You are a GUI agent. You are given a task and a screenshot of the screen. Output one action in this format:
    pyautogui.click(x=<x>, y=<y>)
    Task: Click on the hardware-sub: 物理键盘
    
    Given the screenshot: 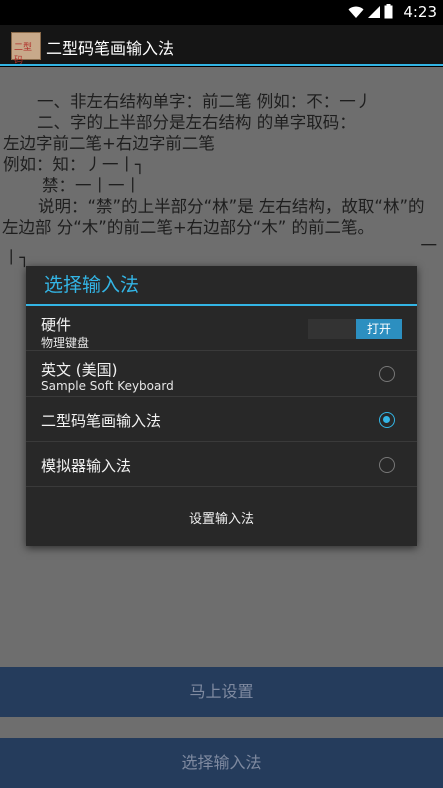 What is the action you would take?
    pyautogui.click(x=65, y=343)
    